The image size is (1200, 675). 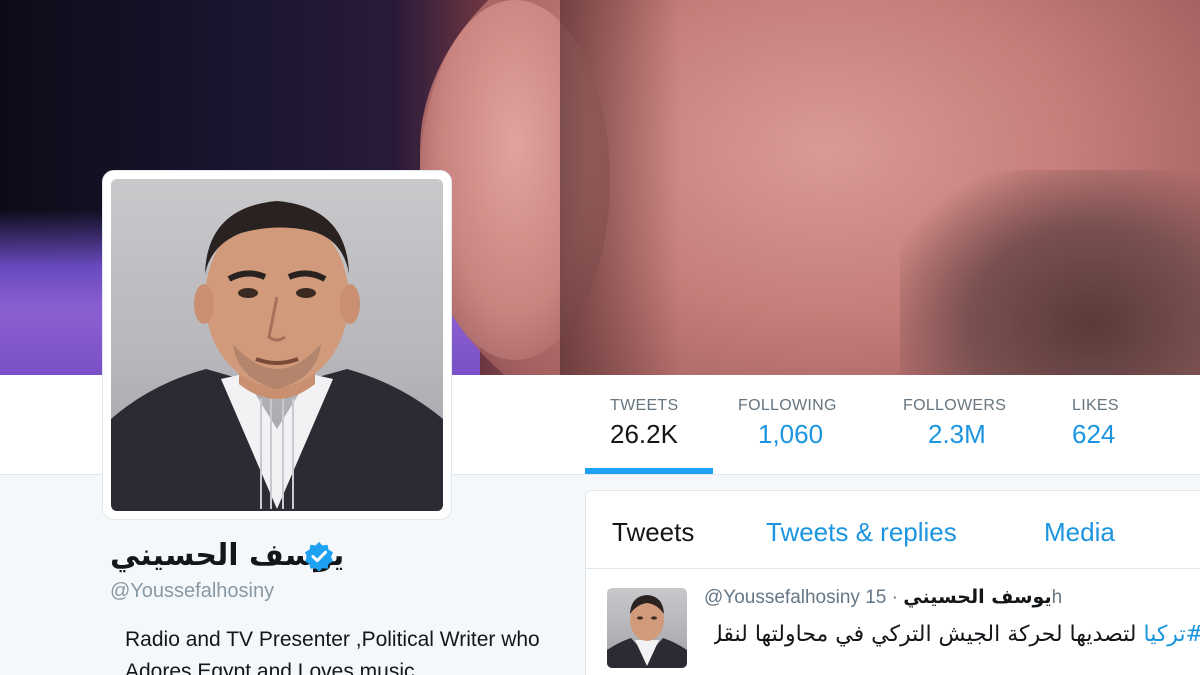 I want to click on stat-value: 1,060, so click(x=791, y=434).